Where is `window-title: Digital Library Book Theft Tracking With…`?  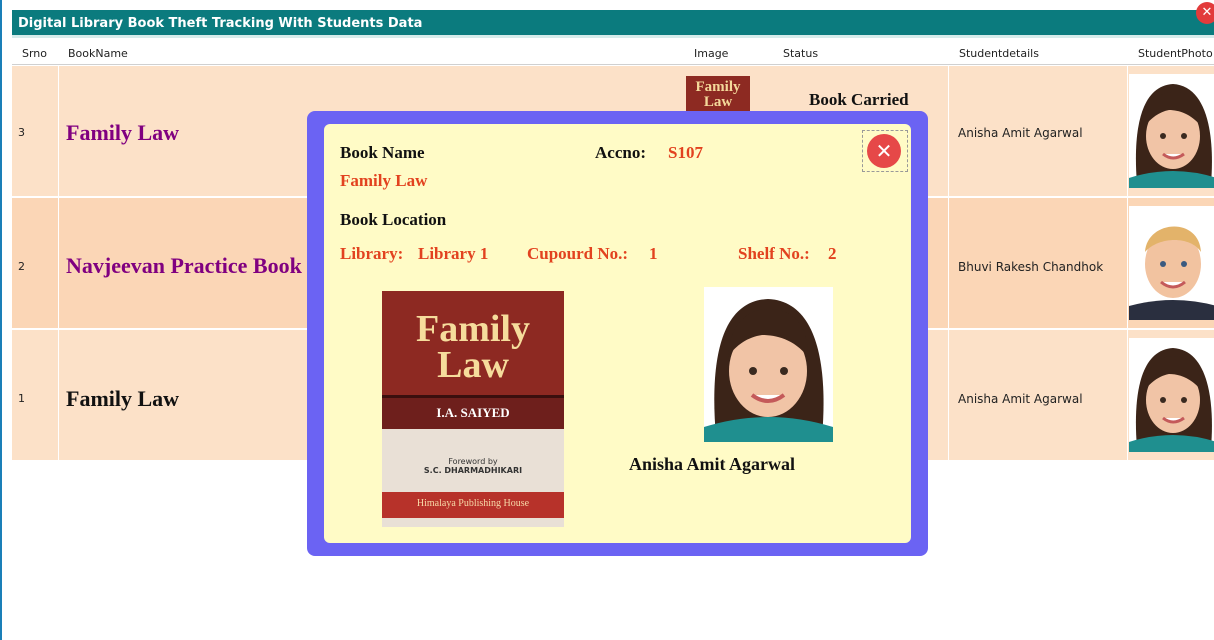 window-title: Digital Library Book Theft Tracking With… is located at coordinates (220, 23).